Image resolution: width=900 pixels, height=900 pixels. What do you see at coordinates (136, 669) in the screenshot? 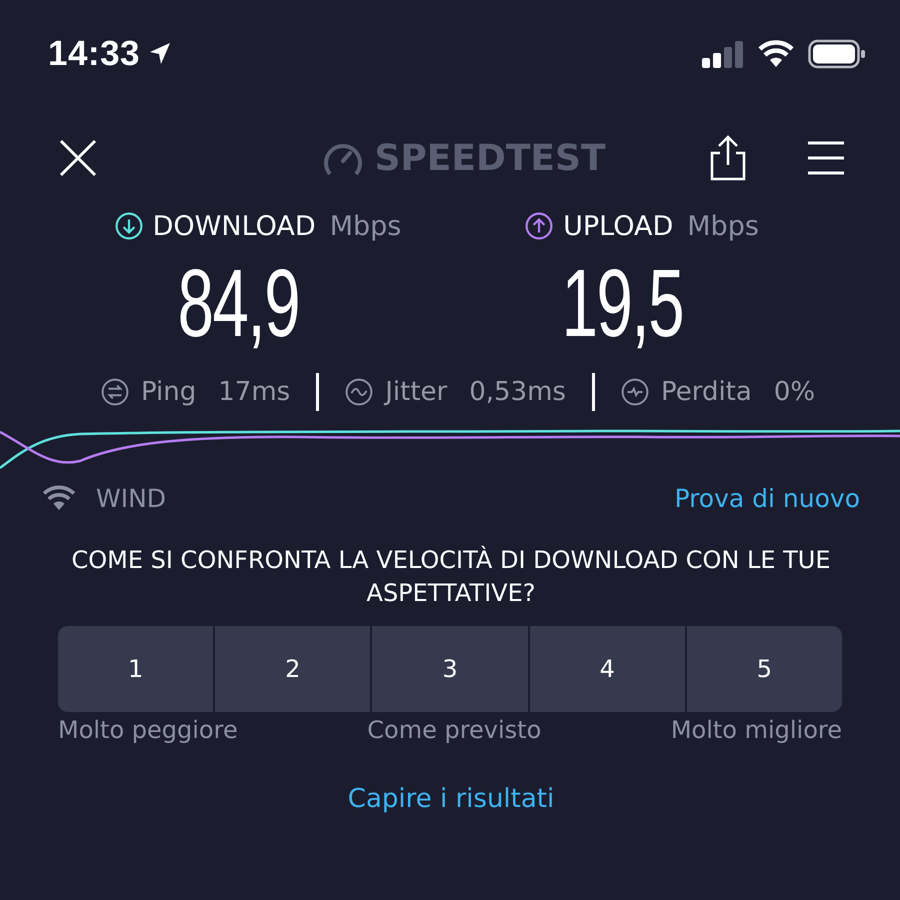
I see `rating-option: 1` at bounding box center [136, 669].